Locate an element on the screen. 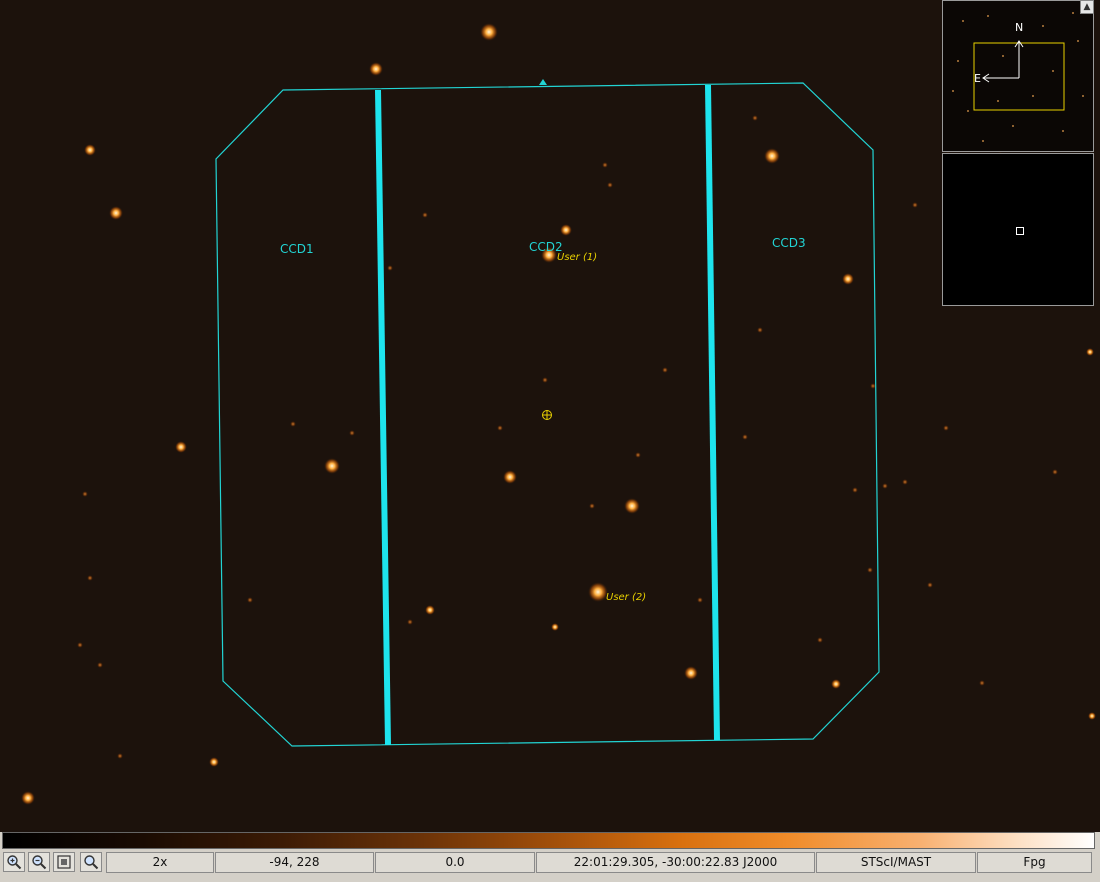 The width and height of the screenshot is (1100, 882). image-source: STScI/MAST is located at coordinates (896, 862).